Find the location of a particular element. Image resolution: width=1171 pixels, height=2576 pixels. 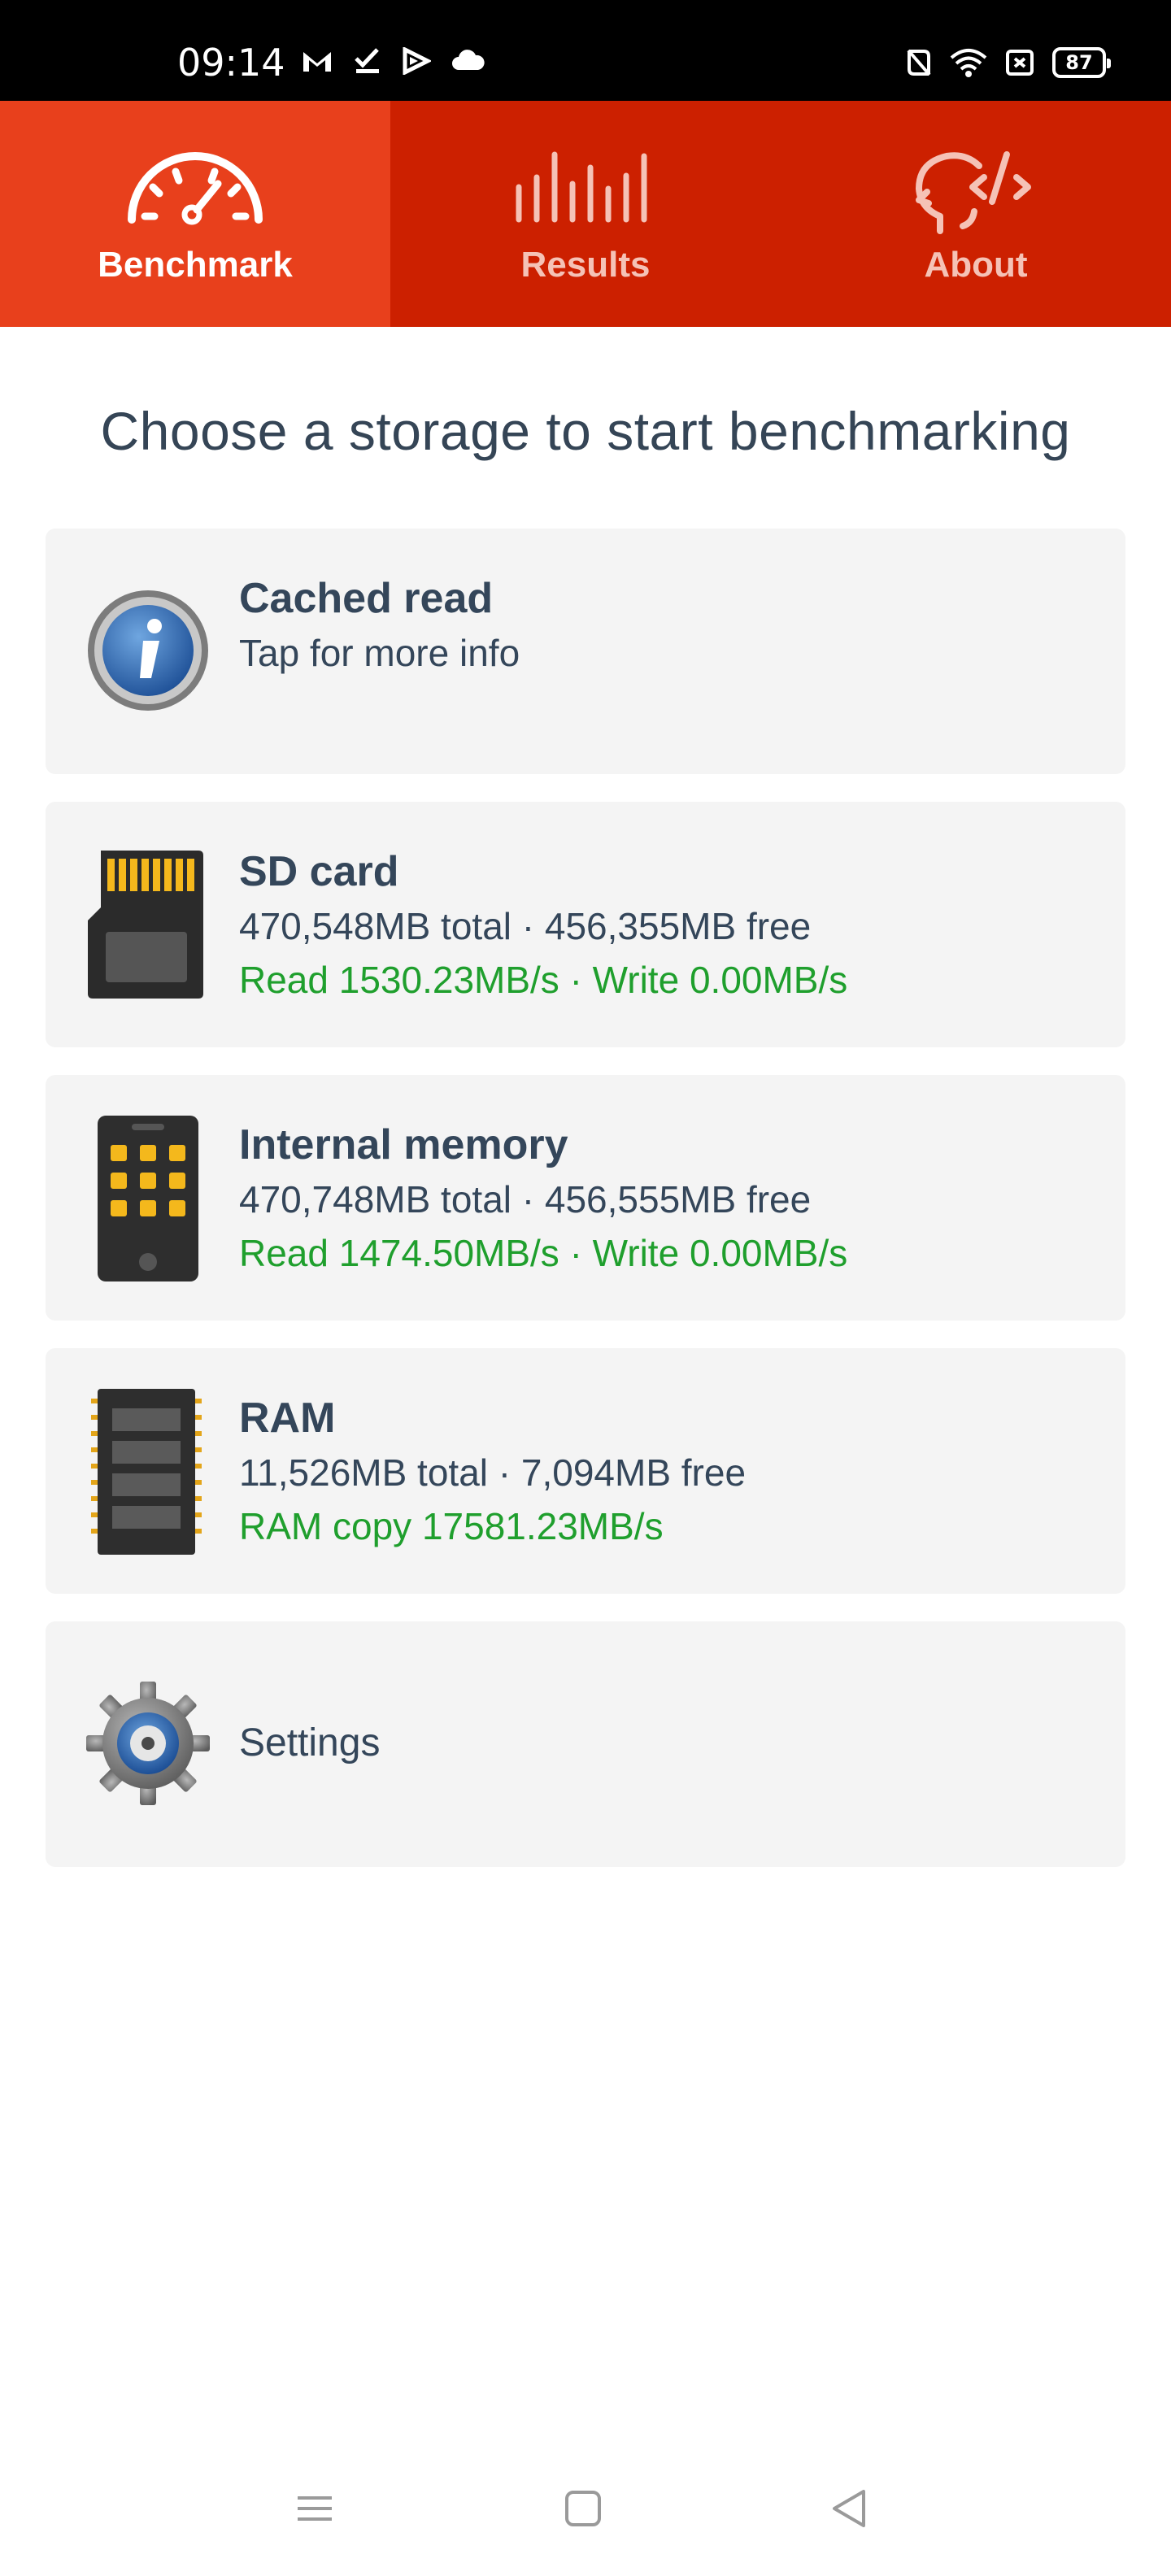

cached-read-subtitle: Tap for more info is located at coordinates (379, 653).